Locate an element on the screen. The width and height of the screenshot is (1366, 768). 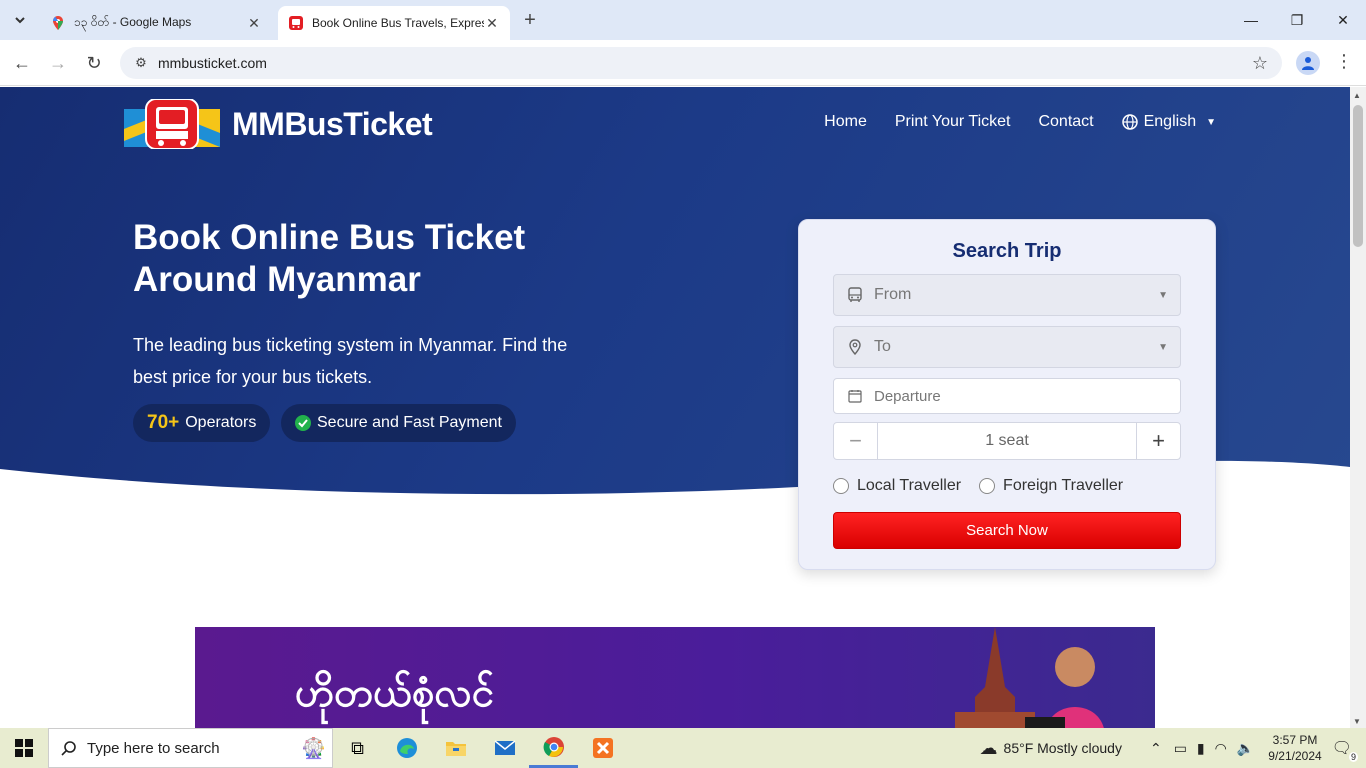
local-traveller-label: Local Traveller is located at coordinates (909, 485).